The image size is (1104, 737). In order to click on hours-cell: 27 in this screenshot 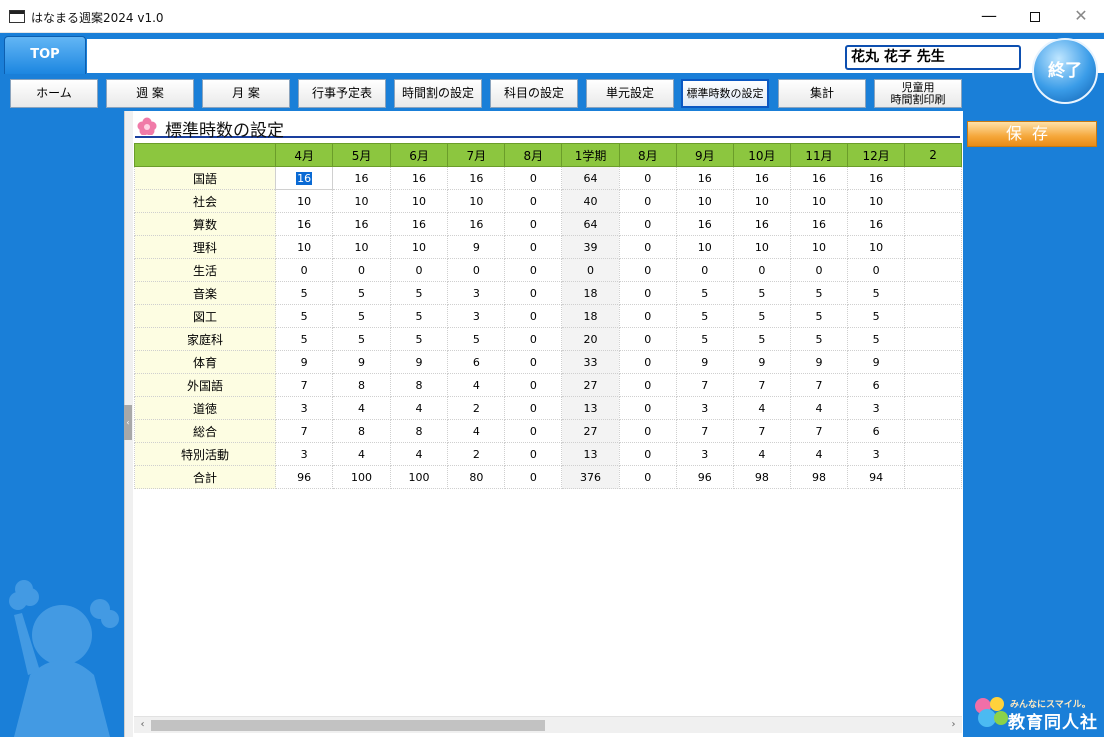, I will do `click(590, 385)`.